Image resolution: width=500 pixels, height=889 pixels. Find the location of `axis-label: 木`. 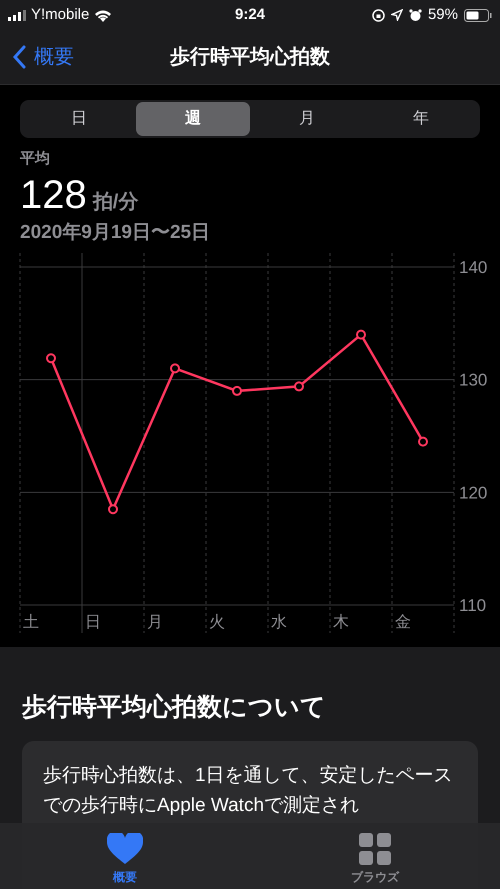

axis-label: 木 is located at coordinates (341, 622).